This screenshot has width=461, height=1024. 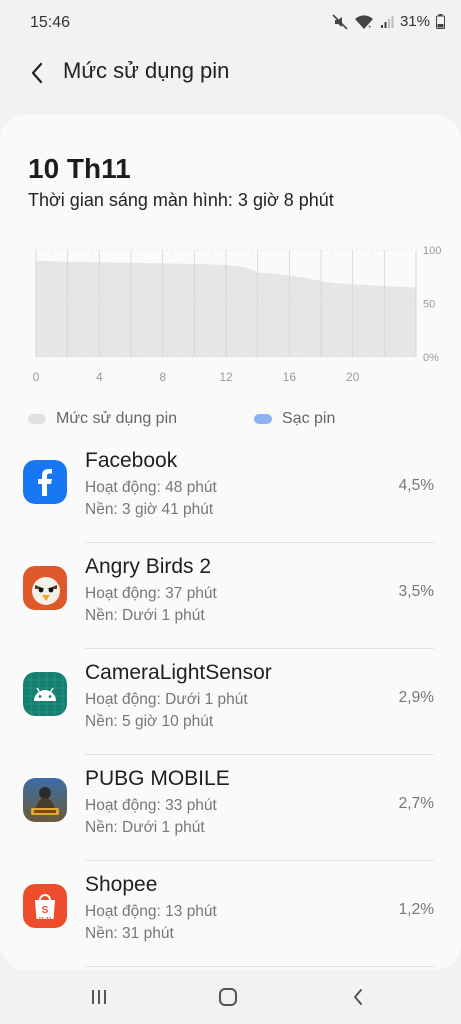 I want to click on y-tick-label: 0%, so click(x=431, y=358).